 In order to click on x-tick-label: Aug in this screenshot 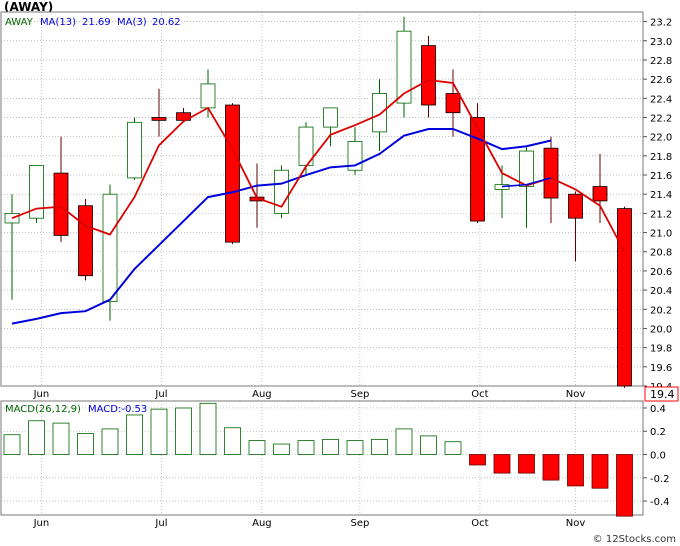, I will do `click(262, 394)`.